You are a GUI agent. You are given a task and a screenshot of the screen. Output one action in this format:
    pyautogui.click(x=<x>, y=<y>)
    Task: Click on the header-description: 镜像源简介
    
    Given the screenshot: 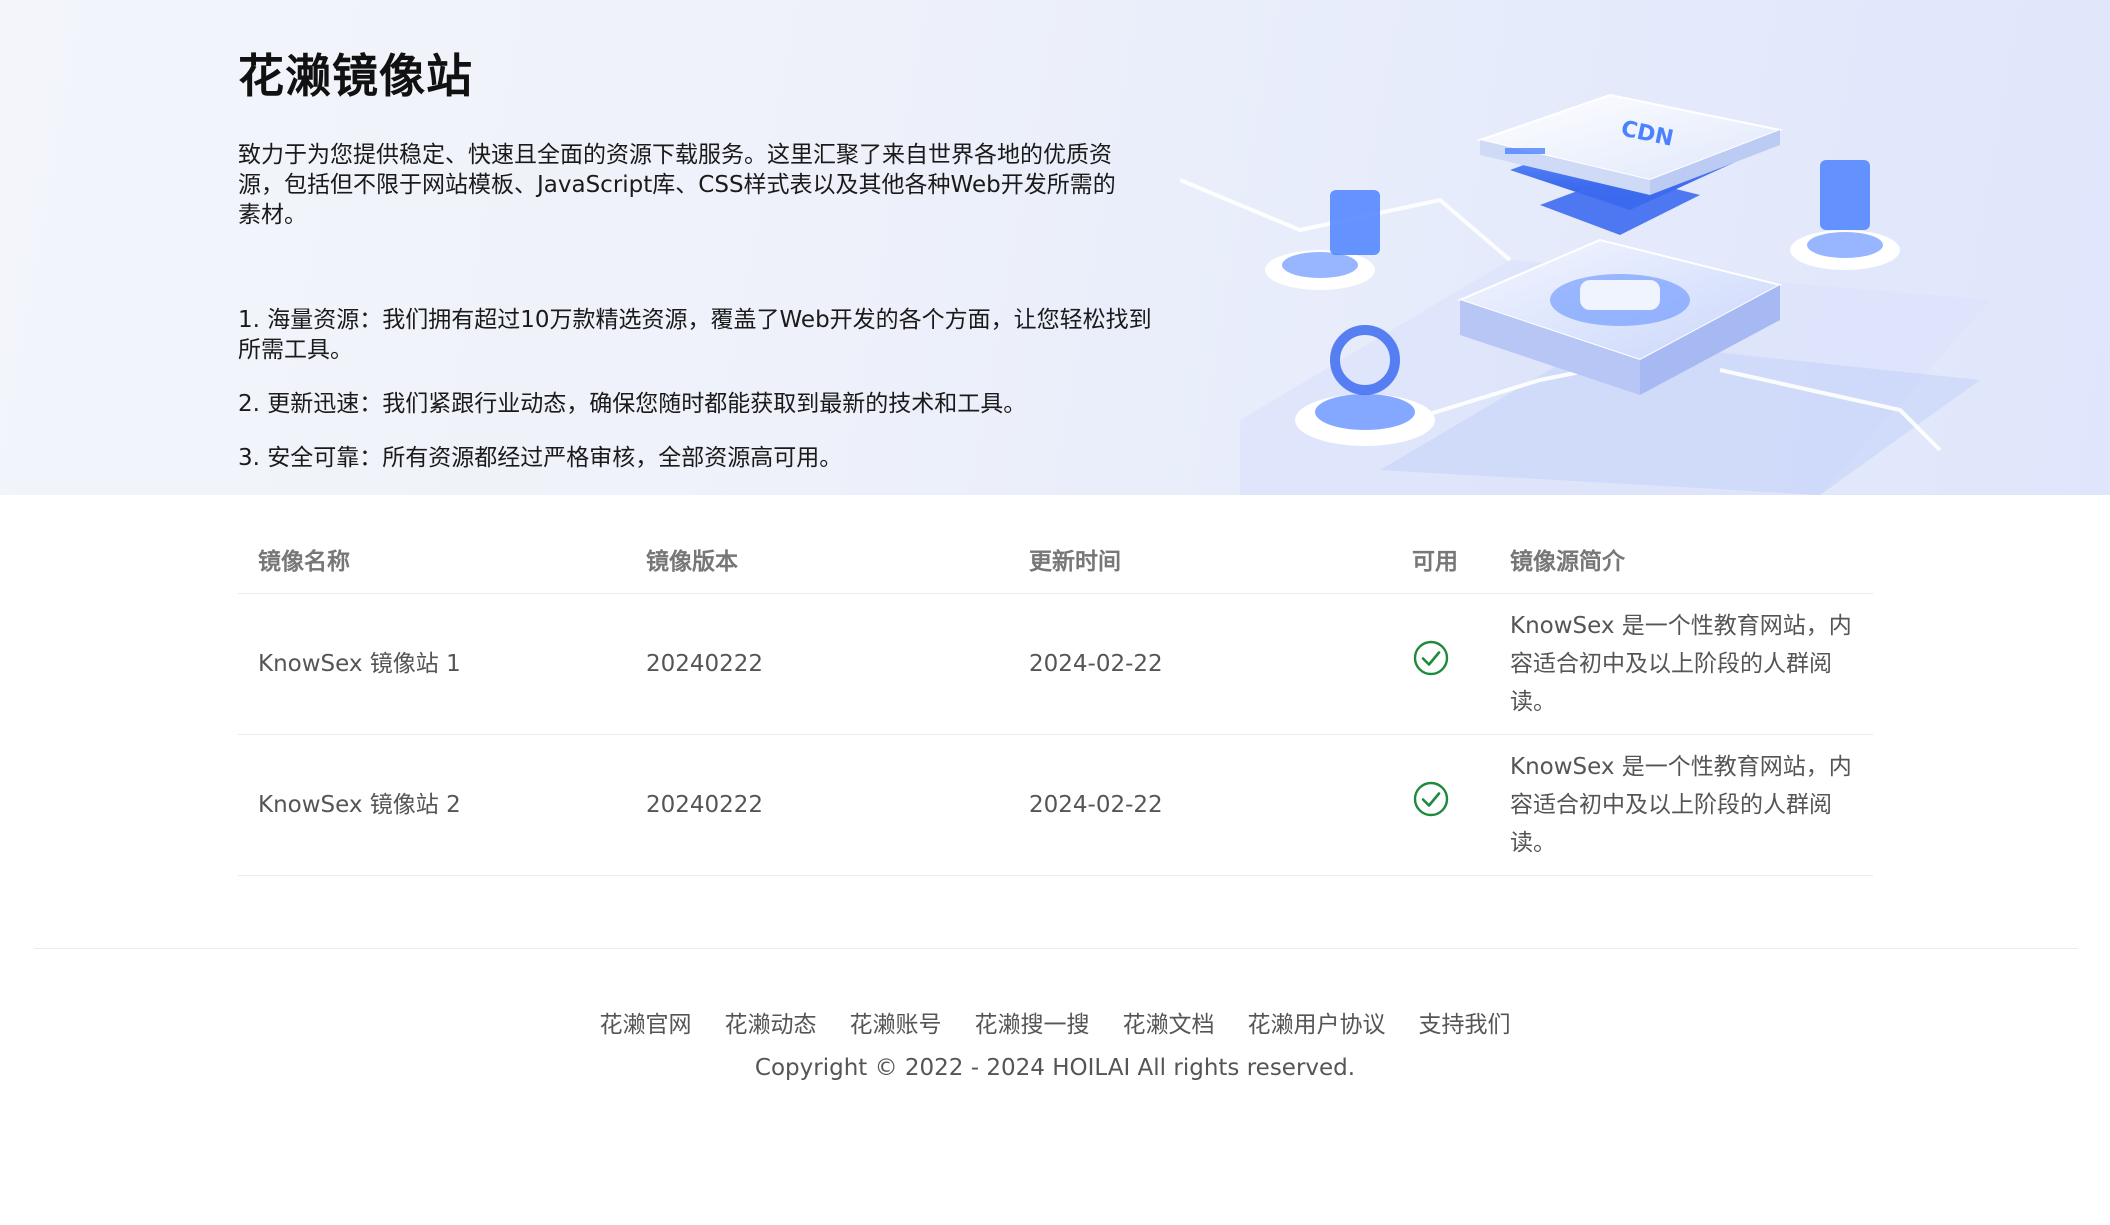 What is the action you would take?
    pyautogui.click(x=1681, y=559)
    